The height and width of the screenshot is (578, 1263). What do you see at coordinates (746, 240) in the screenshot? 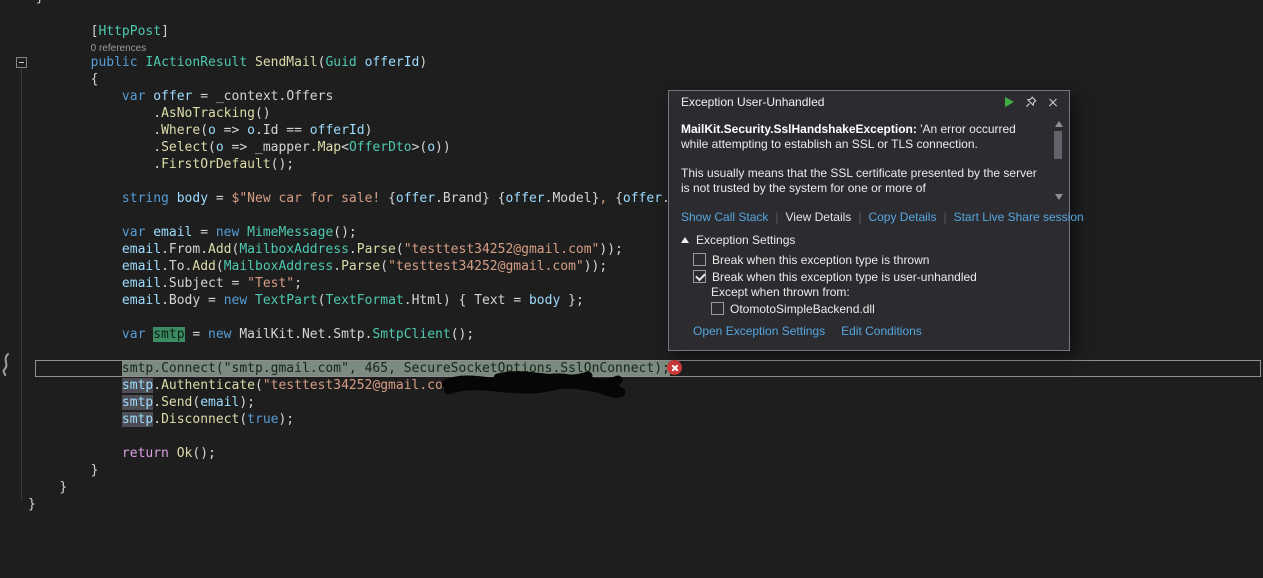
I see `exception-settings-label: Exception Settings` at bounding box center [746, 240].